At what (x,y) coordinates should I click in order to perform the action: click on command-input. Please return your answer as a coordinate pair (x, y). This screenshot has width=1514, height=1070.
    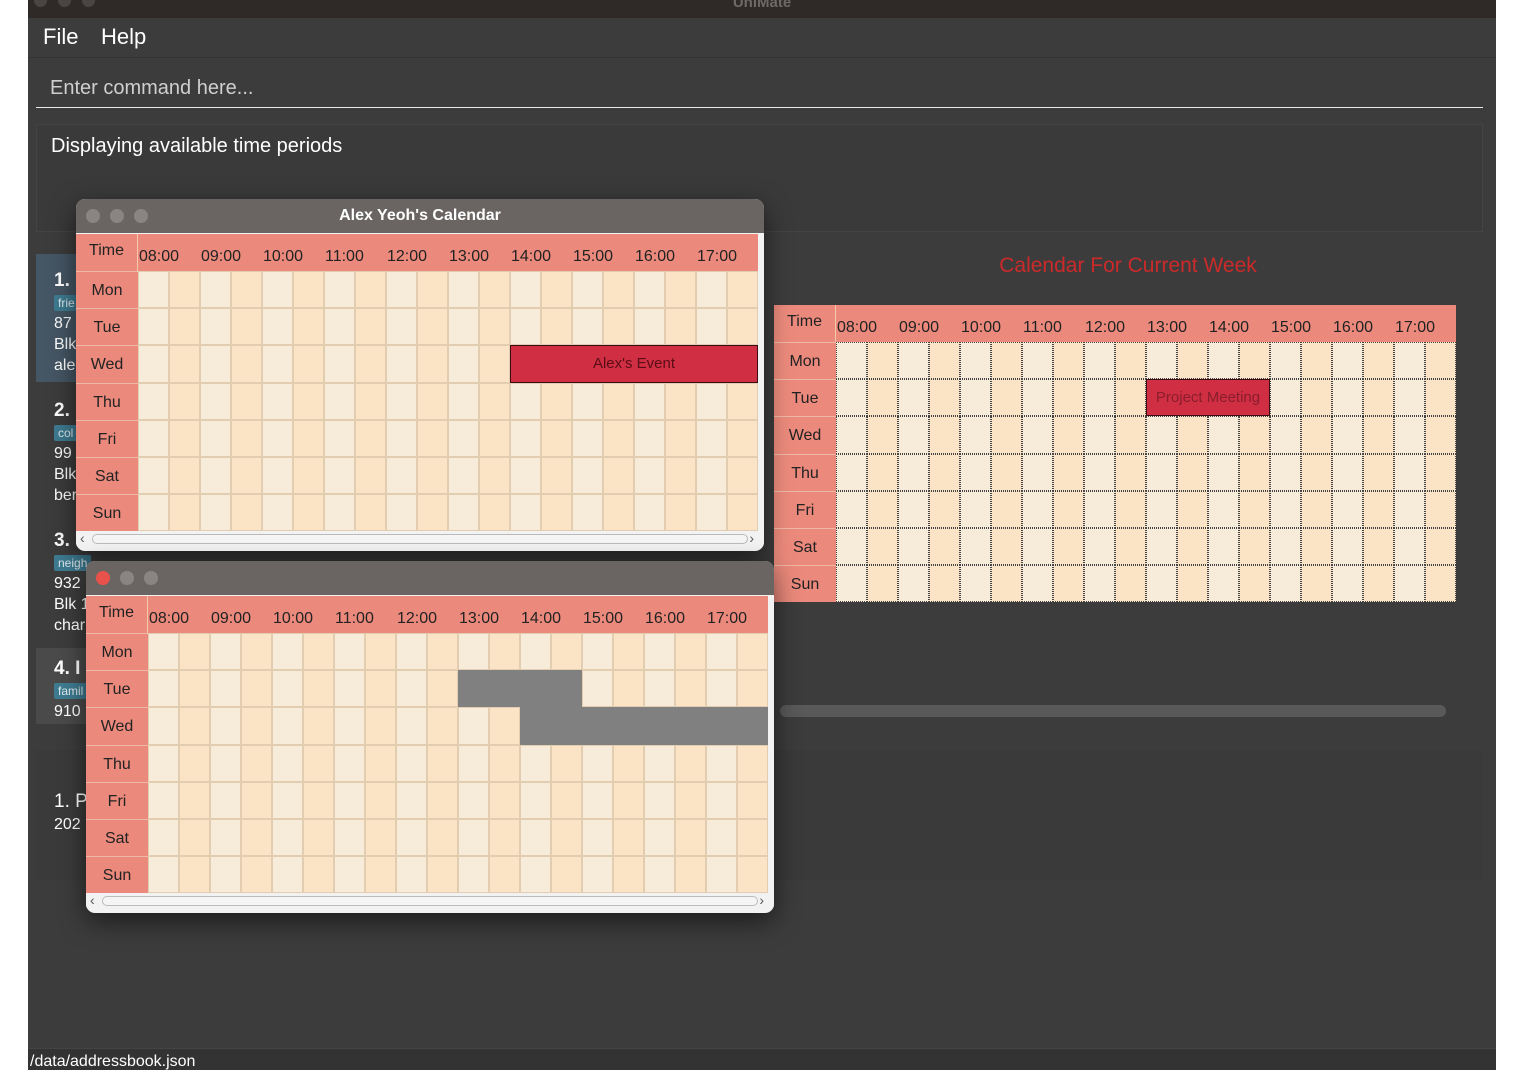
    Looking at the image, I should click on (750, 88).